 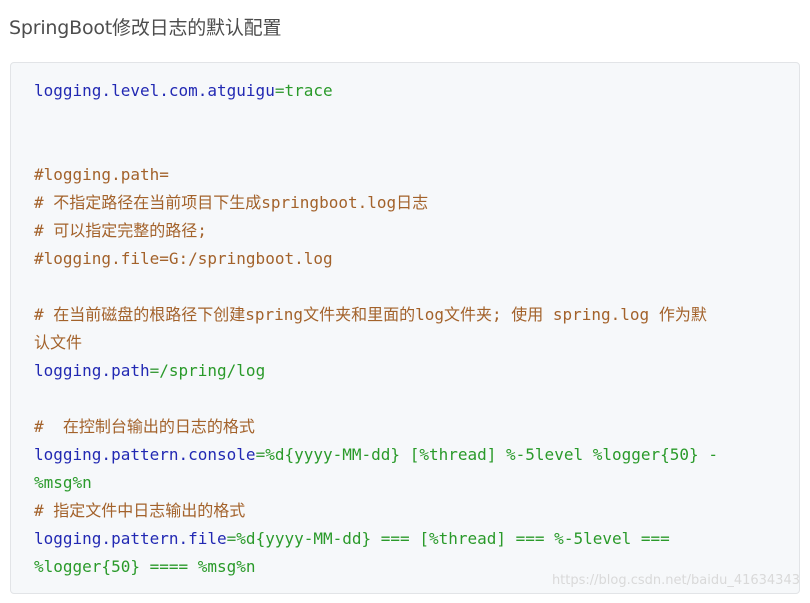 I want to click on code-line-level: logging.level.com.atguigu=trace, so click(x=183, y=91).